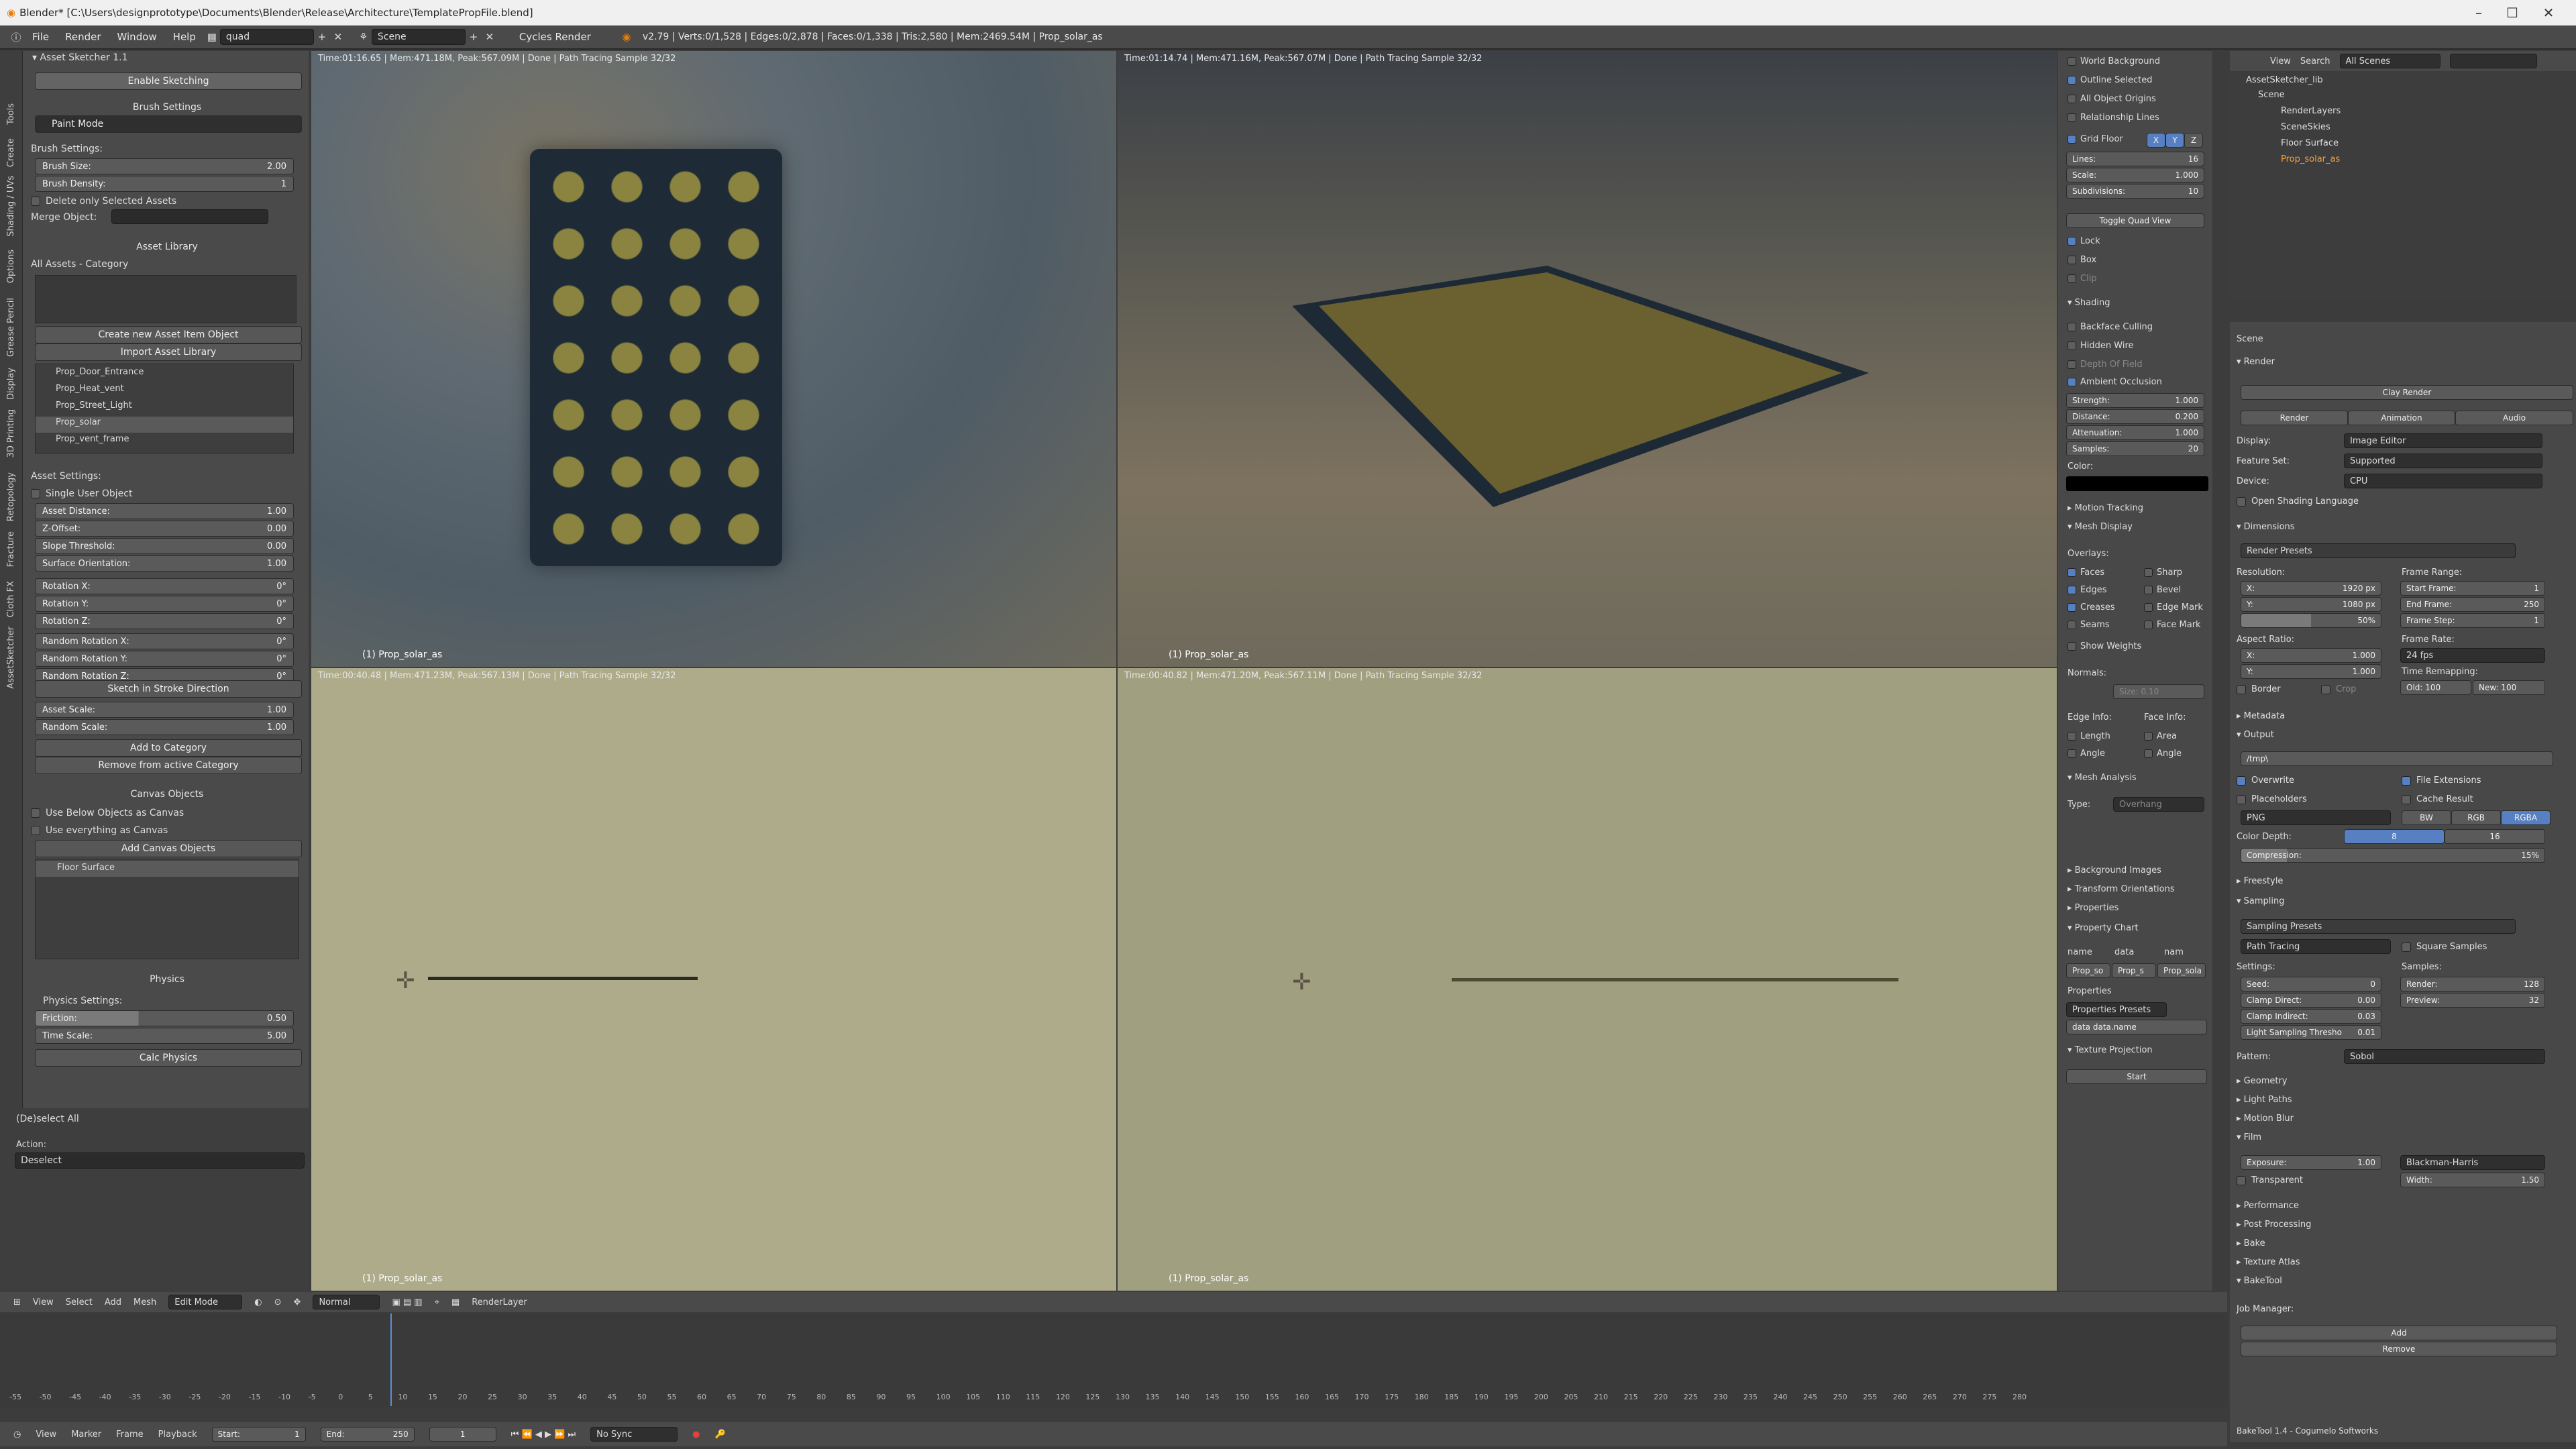 The height and width of the screenshot is (1449, 2576). What do you see at coordinates (258, 1302) in the screenshot?
I see `viewport-shading-icon: ◐` at bounding box center [258, 1302].